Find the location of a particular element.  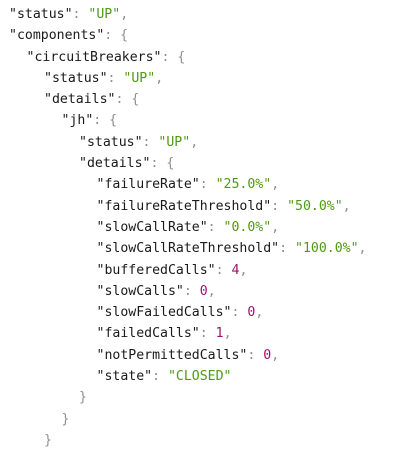

json-value: 1 is located at coordinates (219, 334).